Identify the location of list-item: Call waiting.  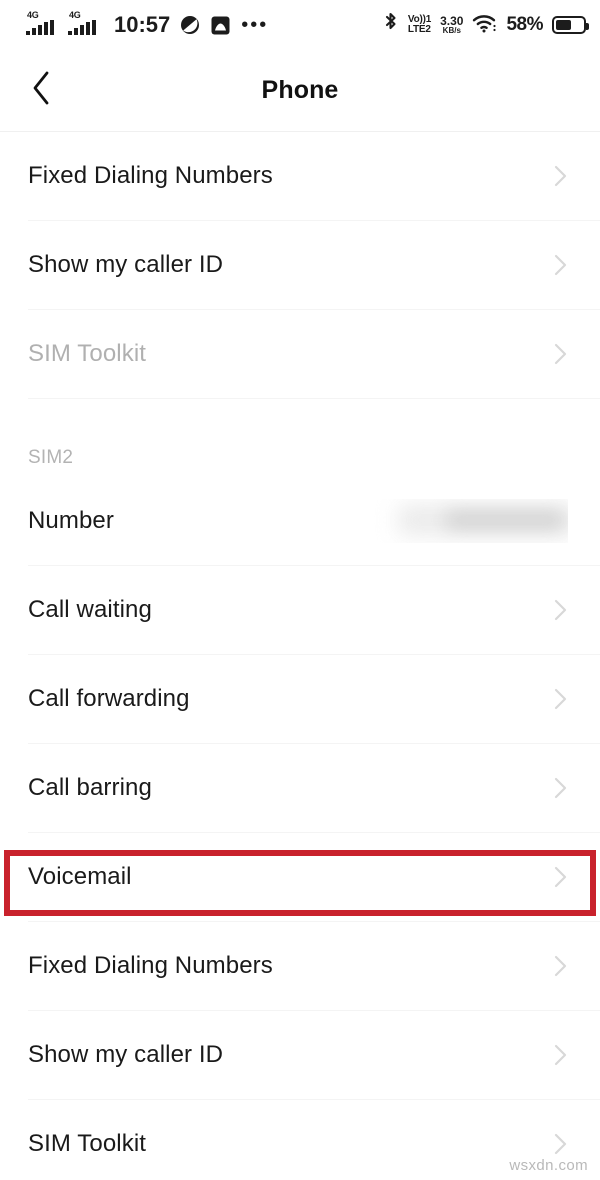
(300, 610).